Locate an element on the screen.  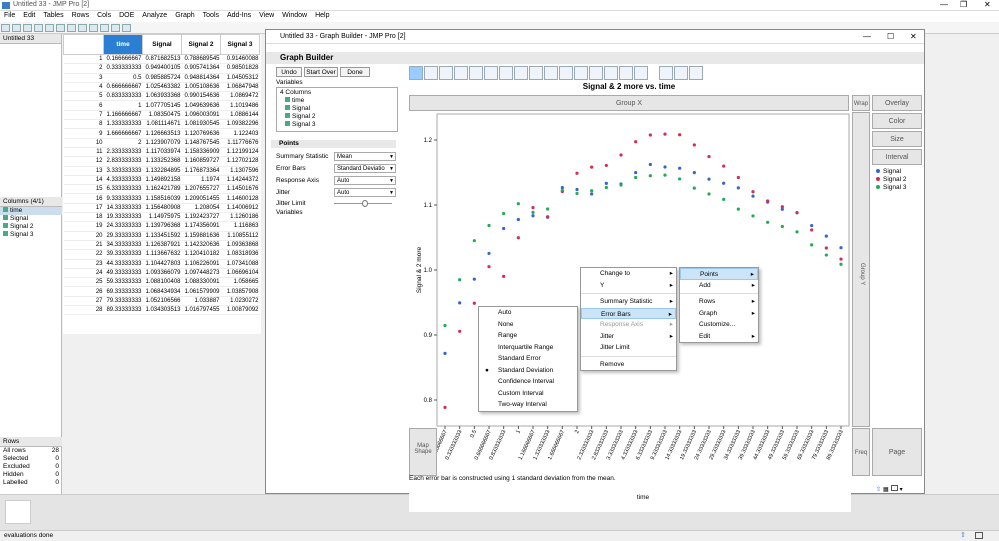
table-cell: 1.120410182 is located at coordinates (201, 254).